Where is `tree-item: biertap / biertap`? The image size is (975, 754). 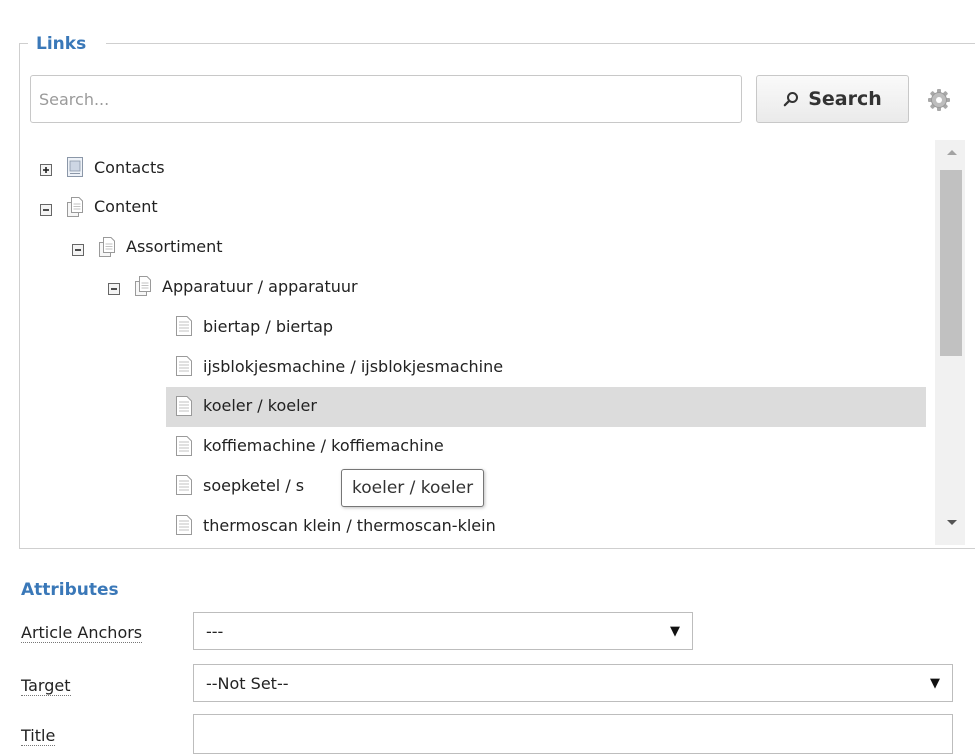
tree-item: biertap / biertap is located at coordinates (254, 326).